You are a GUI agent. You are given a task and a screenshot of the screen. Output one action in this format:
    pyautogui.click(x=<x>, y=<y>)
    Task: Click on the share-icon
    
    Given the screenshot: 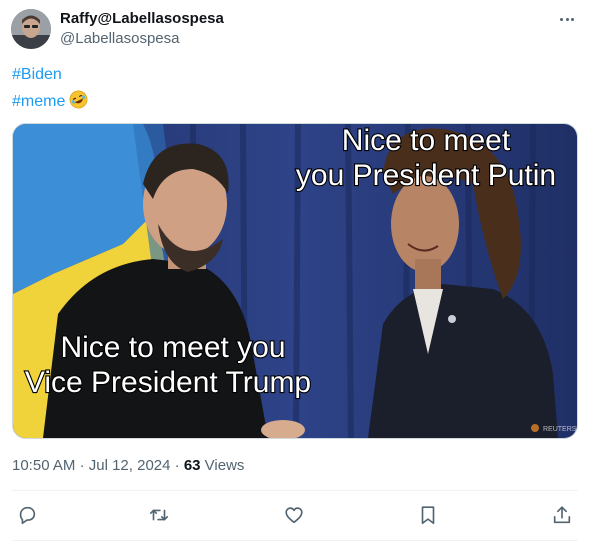 What is the action you would take?
    pyautogui.click(x=563, y=516)
    